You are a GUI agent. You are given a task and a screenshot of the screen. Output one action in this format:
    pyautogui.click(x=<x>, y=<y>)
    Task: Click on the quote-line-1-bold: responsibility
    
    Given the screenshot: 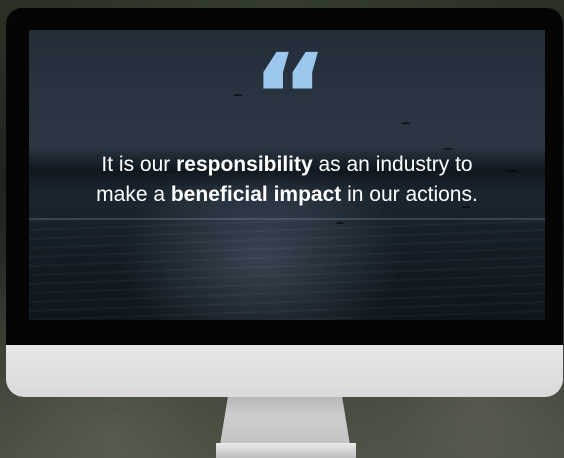 What is the action you would take?
    pyautogui.click(x=244, y=164)
    